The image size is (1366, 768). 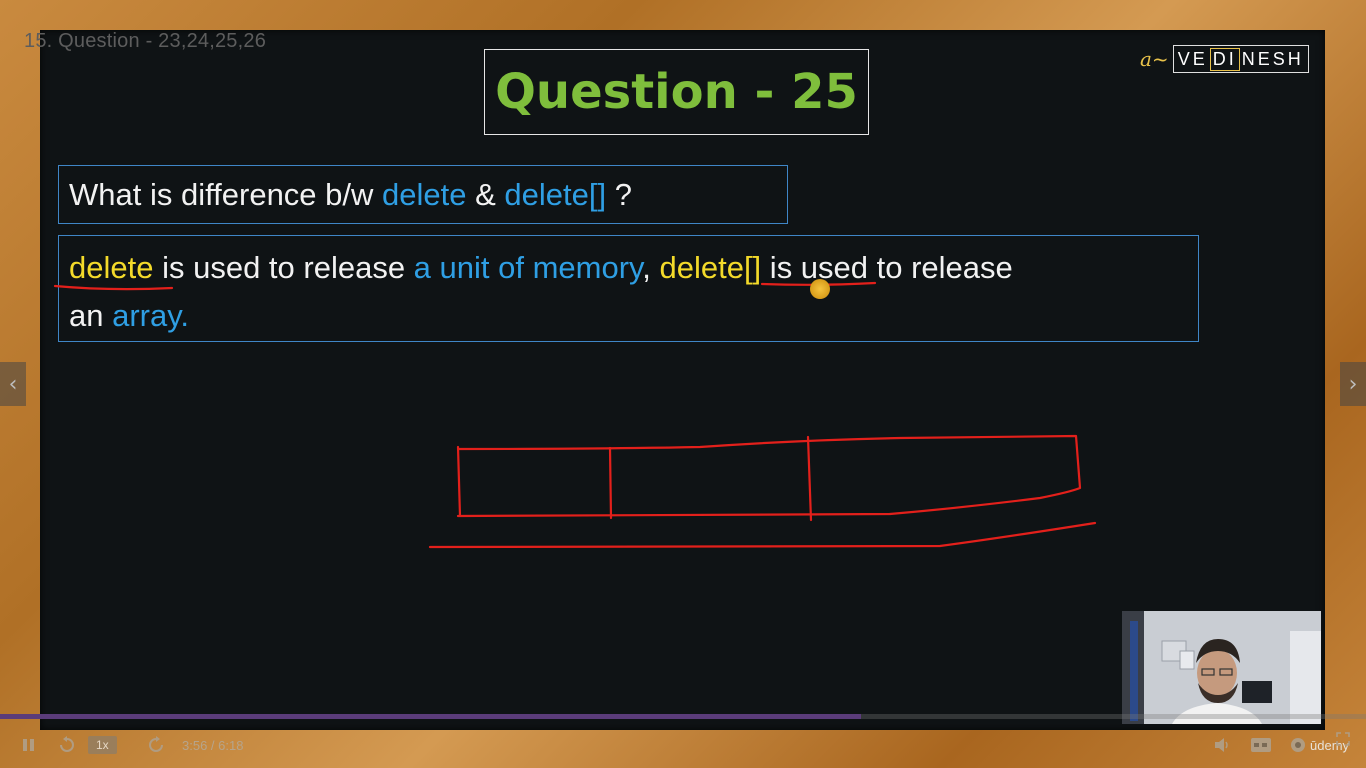 I want to click on captions-button, so click(x=1261, y=745).